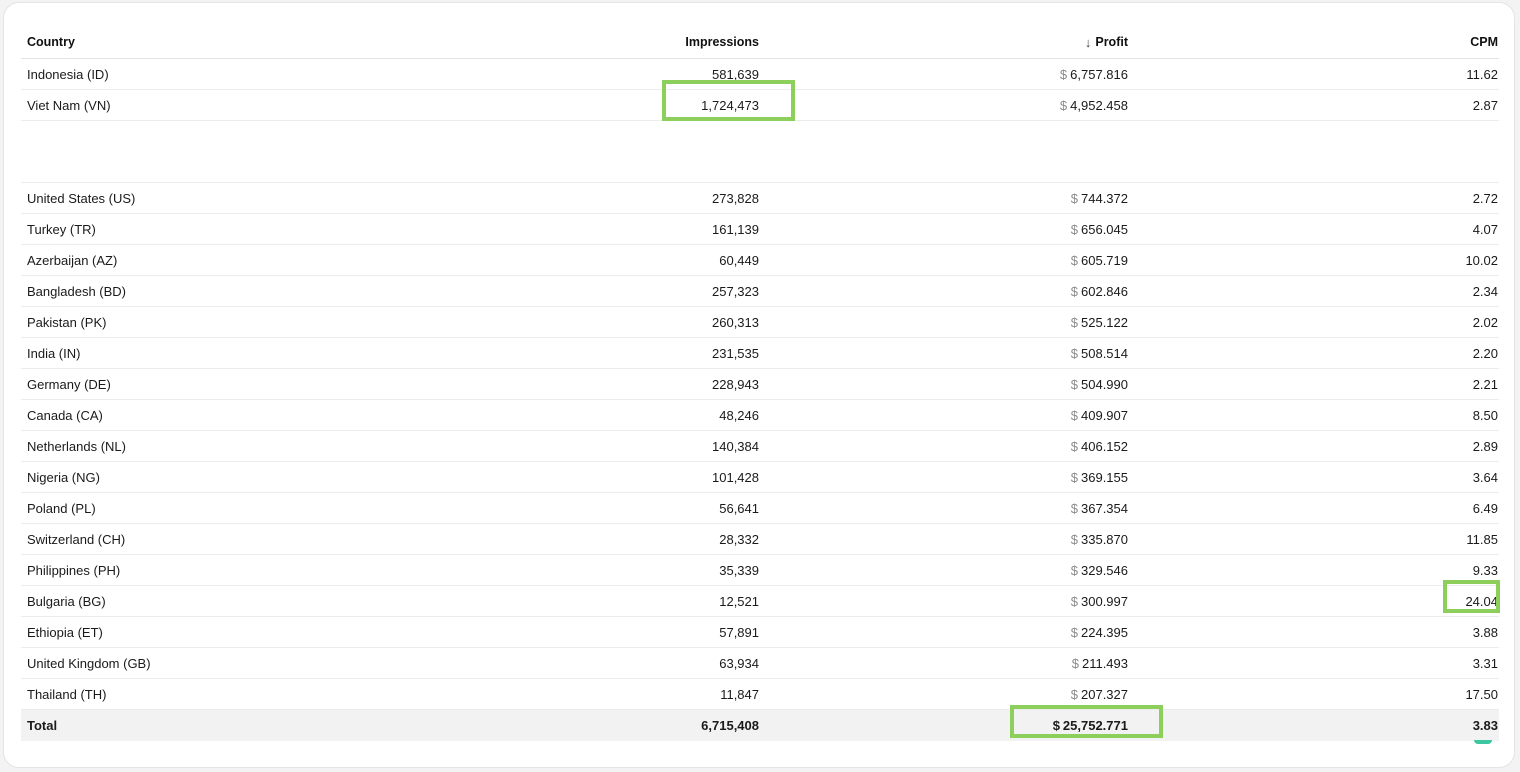  Describe the element at coordinates (1104, 291) in the screenshot. I see `cell-profit-value: 602.846` at that location.